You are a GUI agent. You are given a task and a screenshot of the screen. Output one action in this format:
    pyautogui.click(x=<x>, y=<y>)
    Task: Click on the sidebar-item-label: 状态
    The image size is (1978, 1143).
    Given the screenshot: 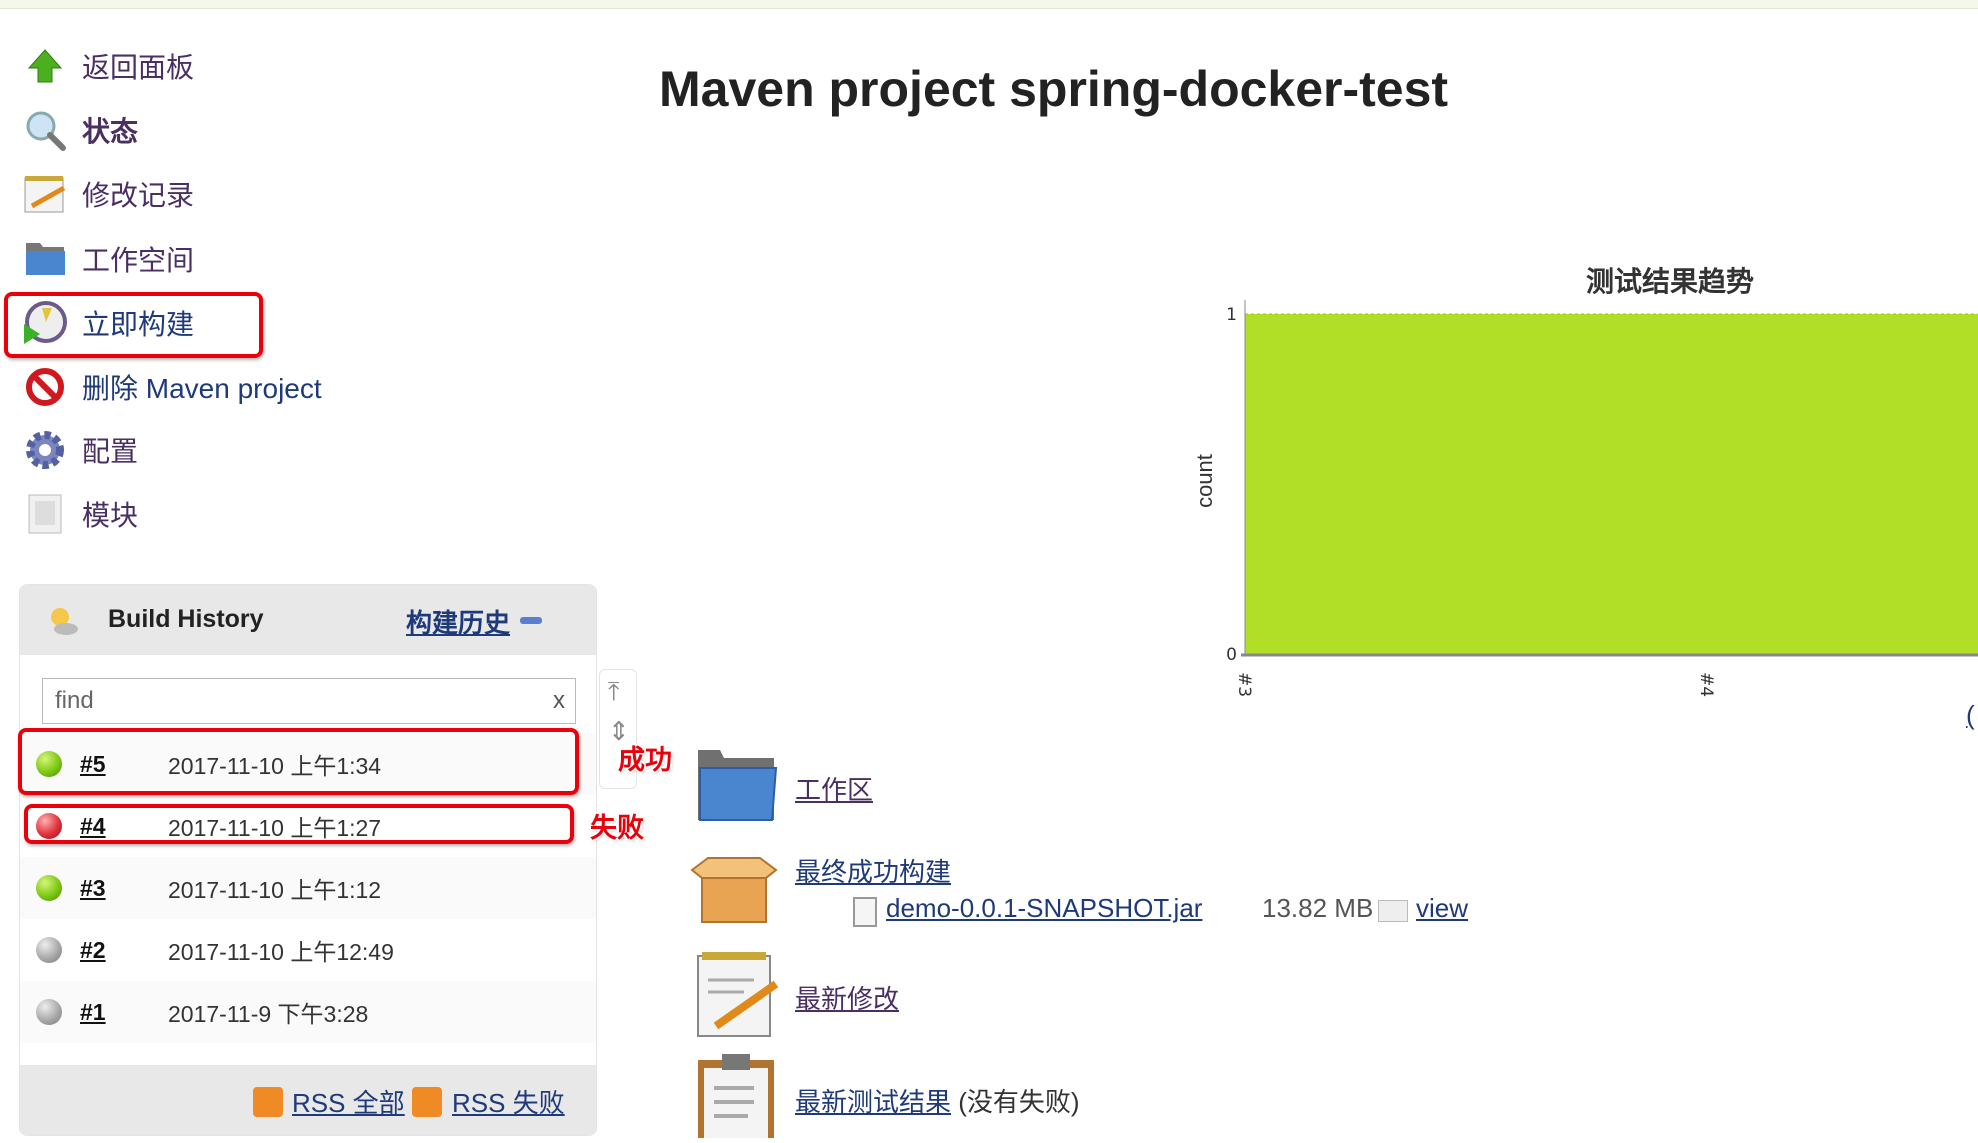 What is the action you would take?
    pyautogui.click(x=110, y=131)
    